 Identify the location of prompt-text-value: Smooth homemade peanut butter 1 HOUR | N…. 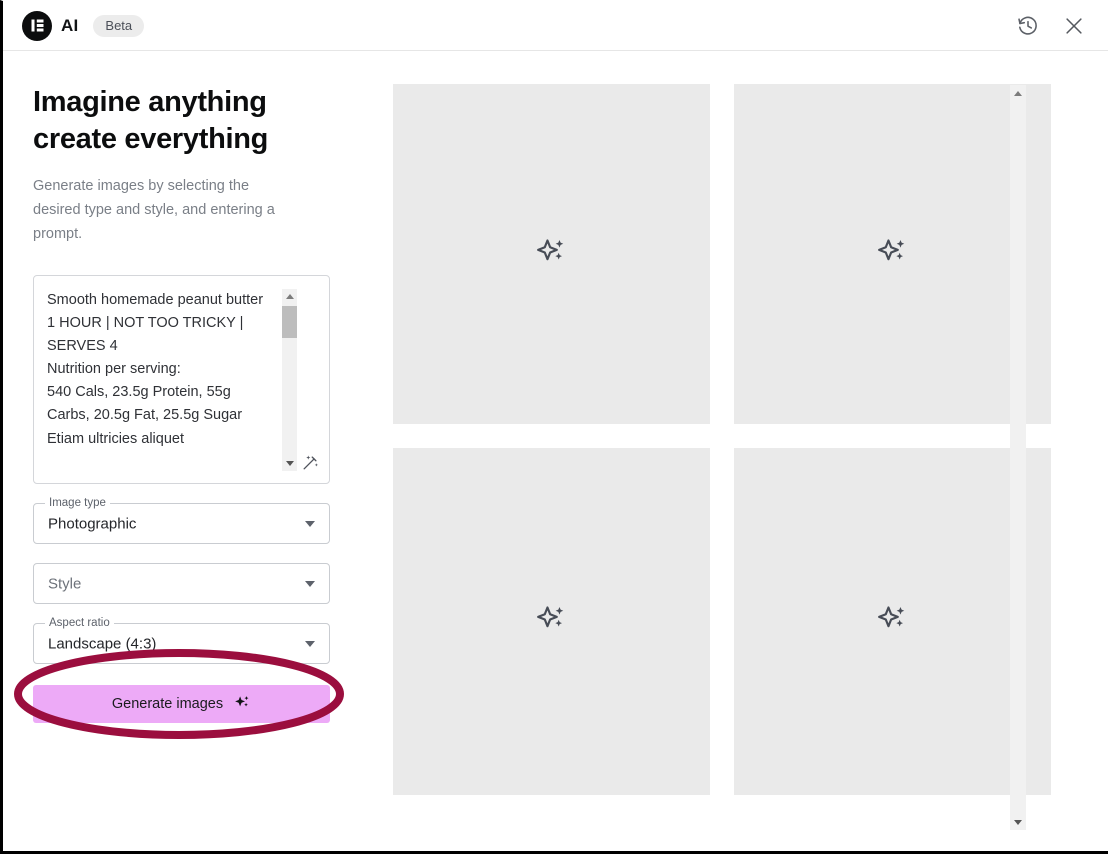
(159, 381).